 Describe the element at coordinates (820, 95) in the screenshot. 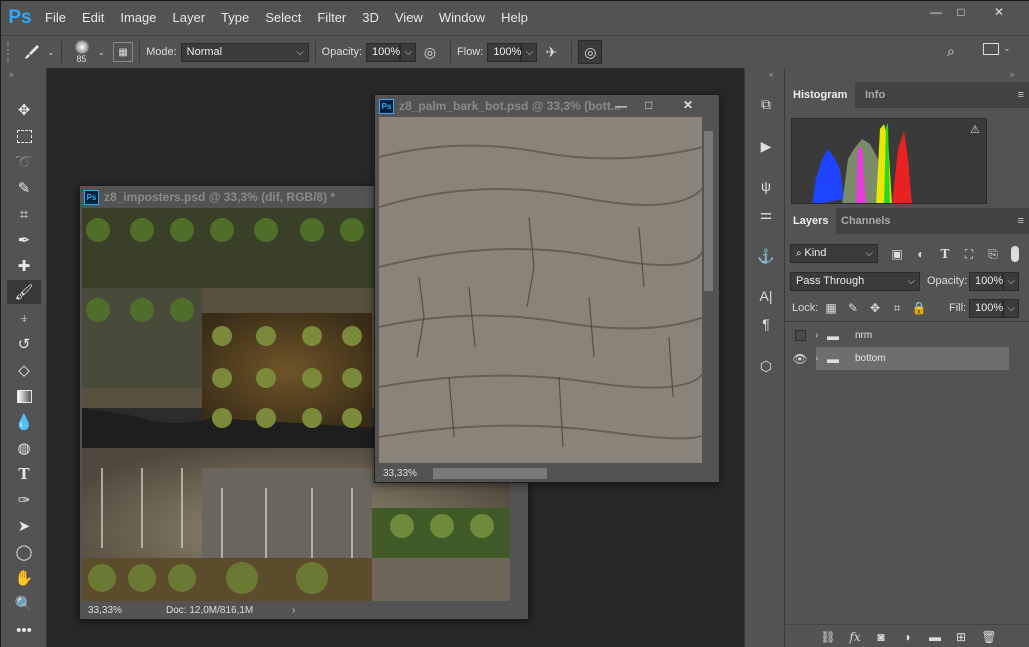

I see `tab-histogram: Histogram` at that location.